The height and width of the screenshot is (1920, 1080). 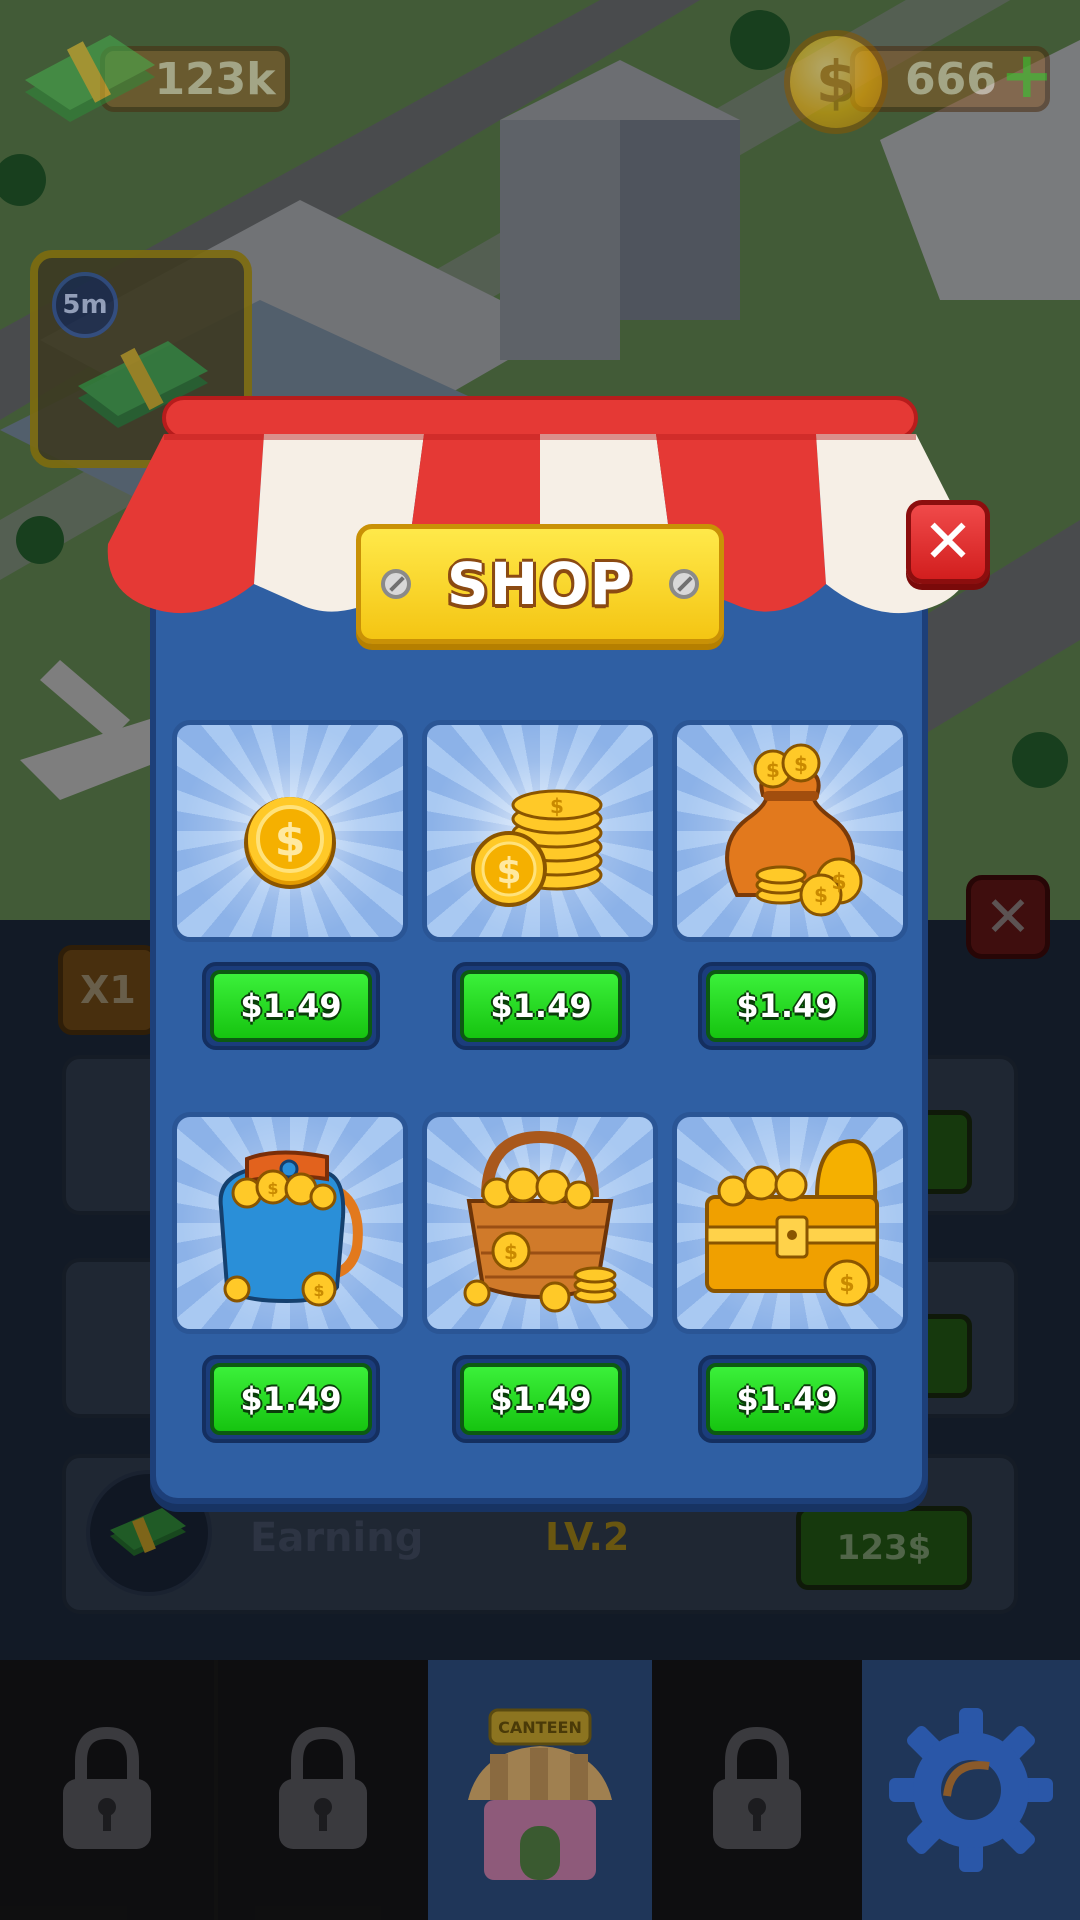 I want to click on right-screw-icon, so click(x=684, y=584).